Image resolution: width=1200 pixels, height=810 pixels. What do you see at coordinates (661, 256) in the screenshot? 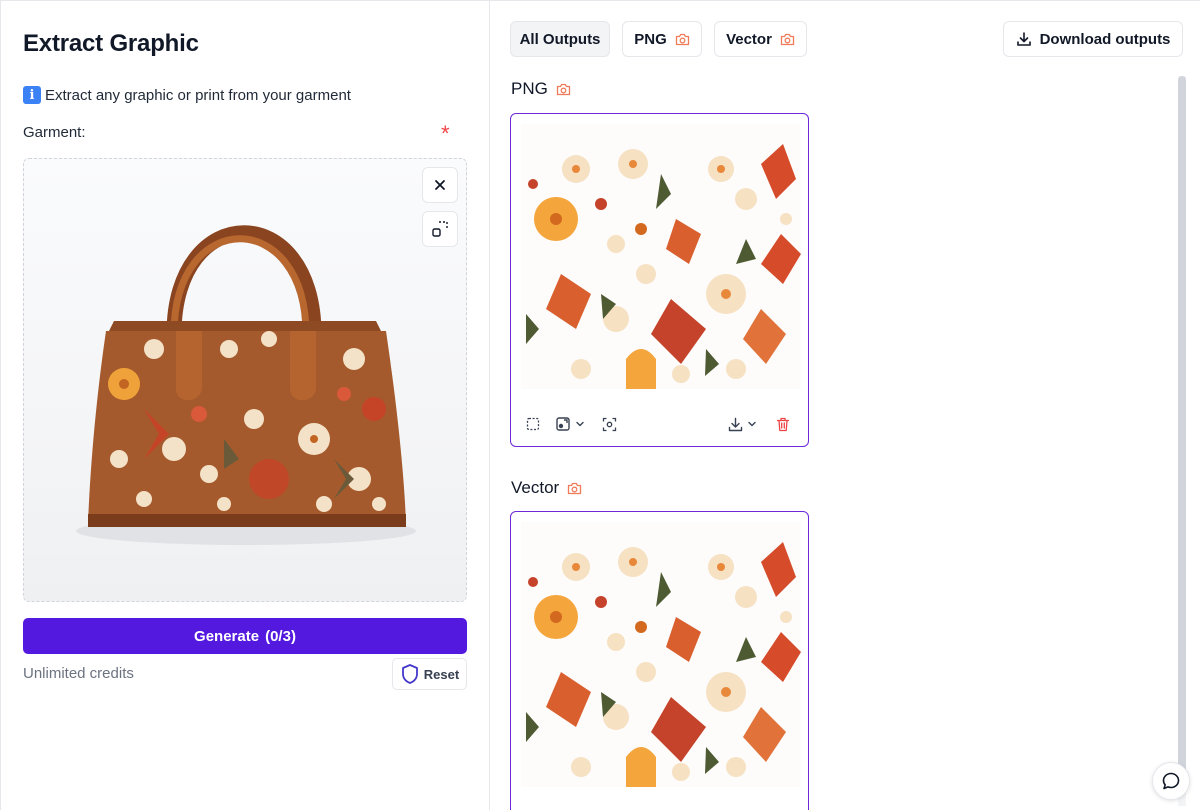
I see `output-image-png` at bounding box center [661, 256].